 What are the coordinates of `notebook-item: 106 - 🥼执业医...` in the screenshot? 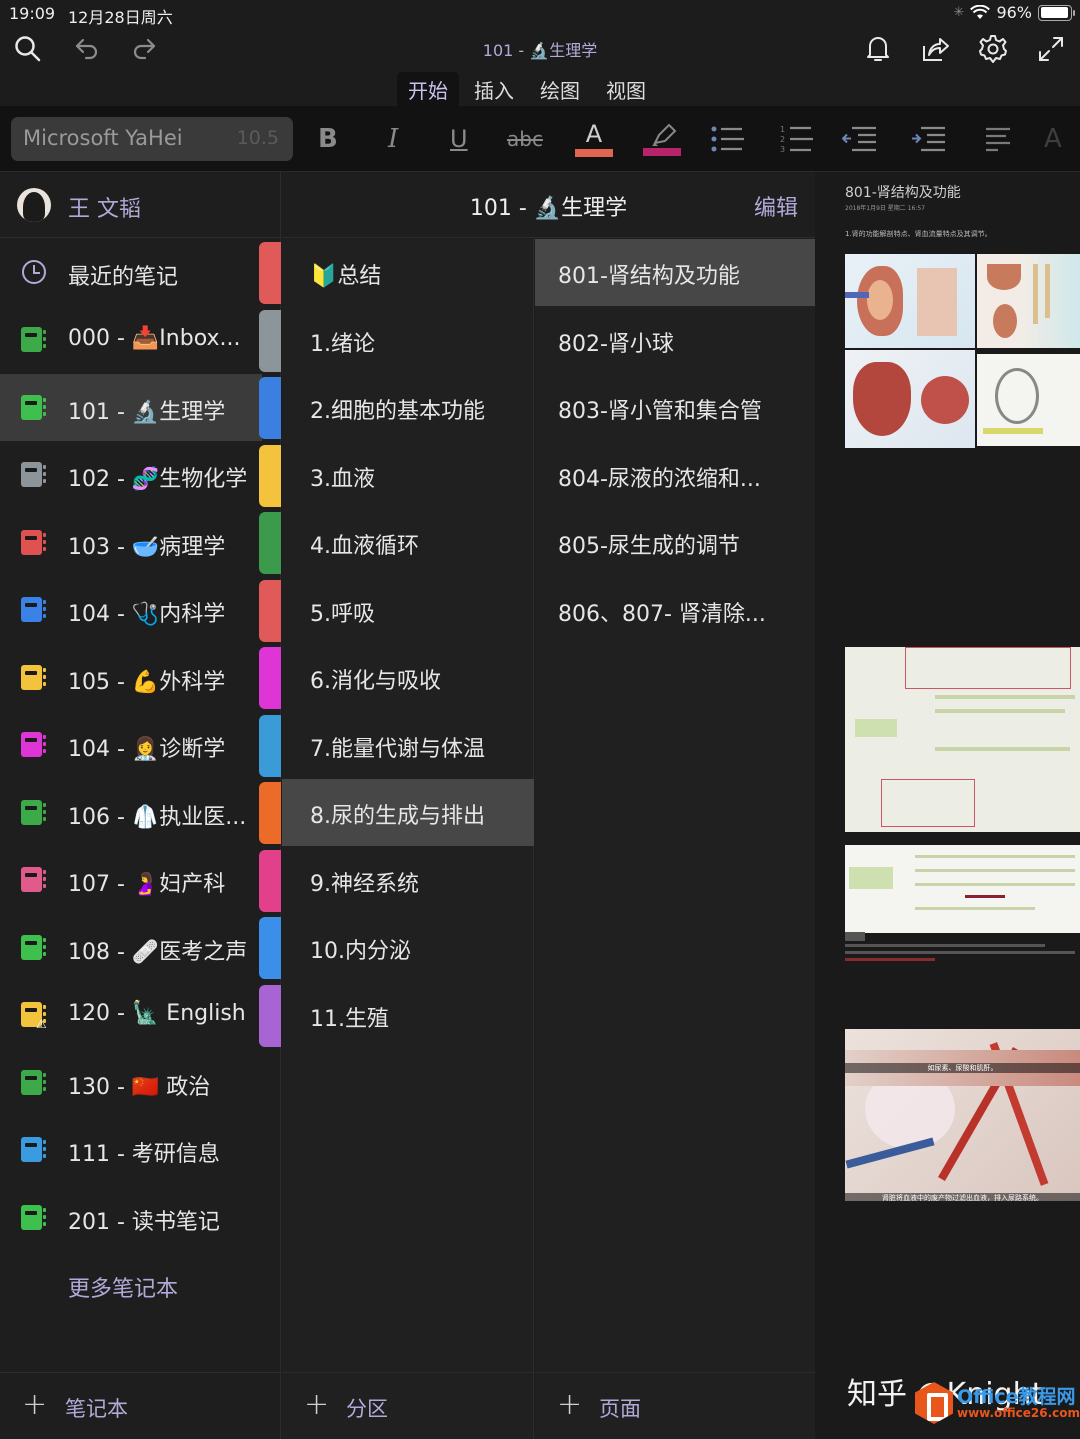 It's located at (131, 812).